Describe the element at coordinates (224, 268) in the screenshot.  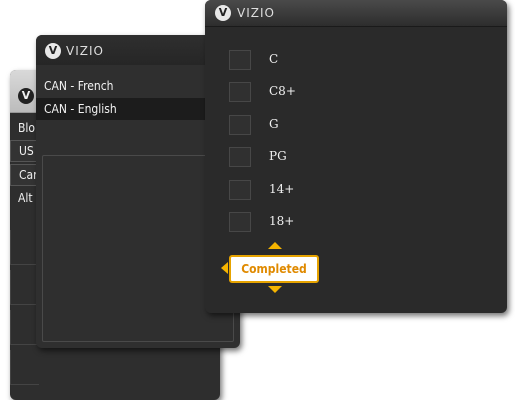
I see `nav-left-arrow-icon` at that location.